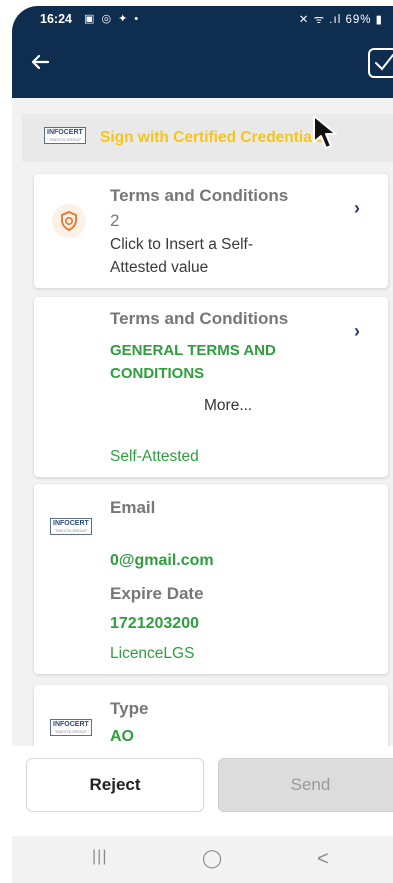  I want to click on system-nav-bar: ||| ◯ <, so click(202, 859).